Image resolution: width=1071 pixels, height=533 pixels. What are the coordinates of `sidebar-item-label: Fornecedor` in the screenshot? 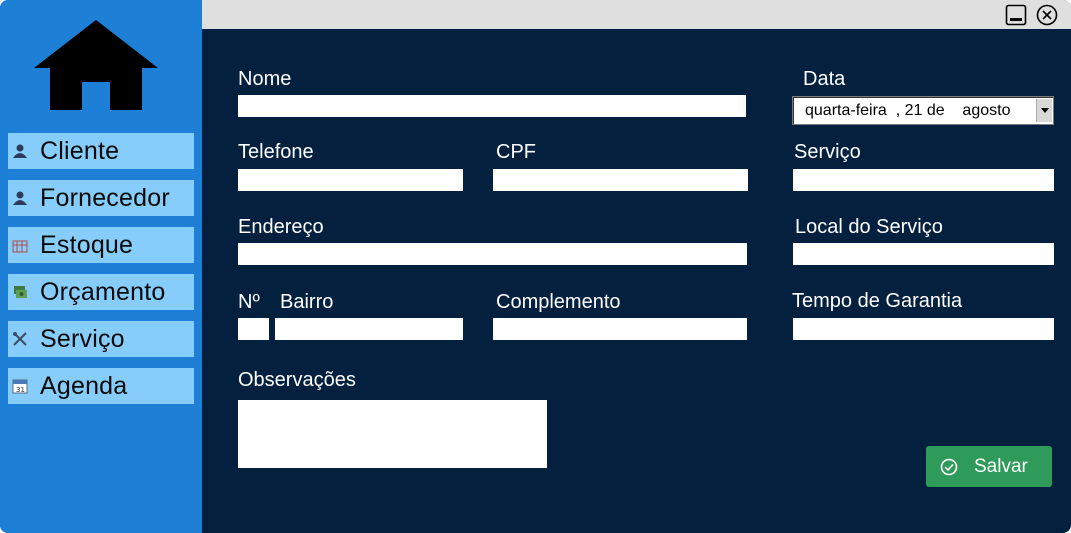 It's located at (105, 197).